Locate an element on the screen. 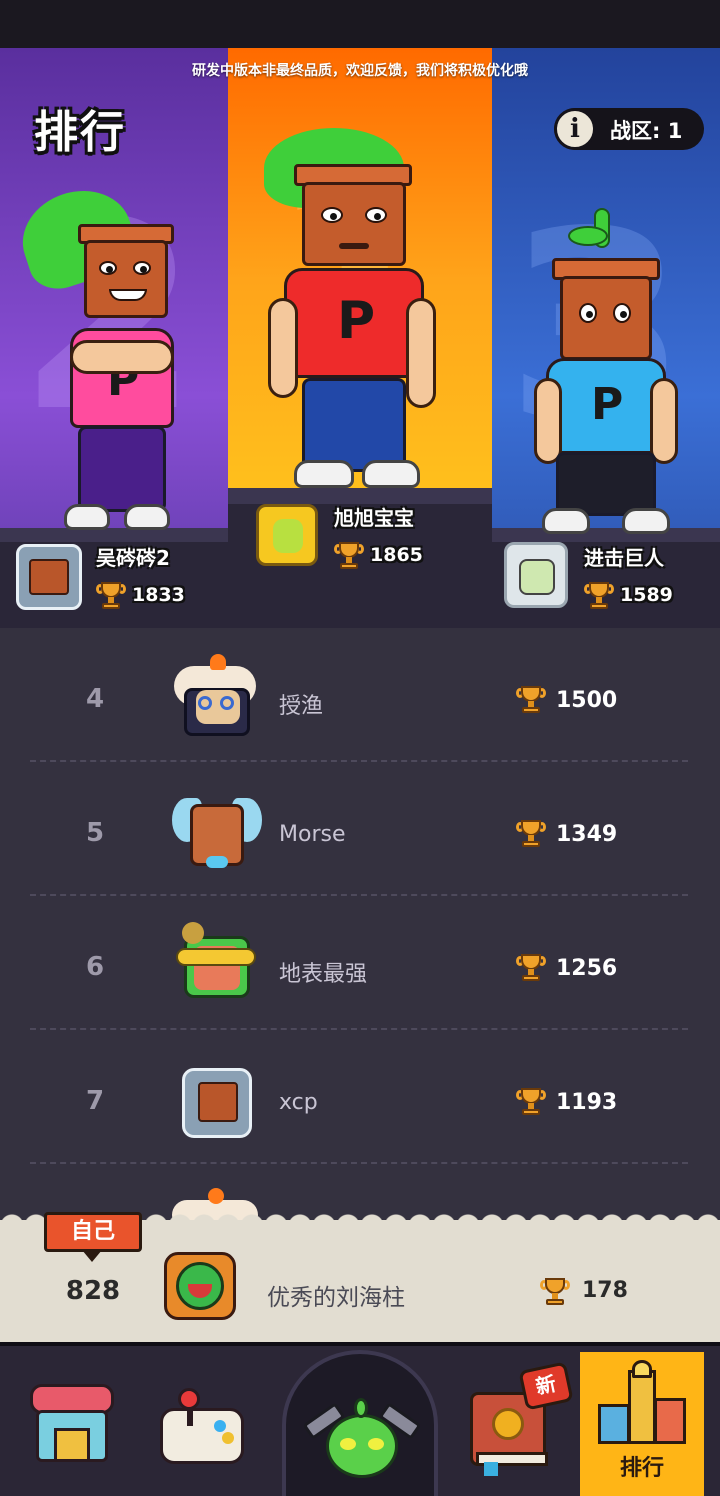 Image resolution: width=720 pixels, height=1496 pixels. player-name-third: 进击巨人 is located at coordinates (624, 558).